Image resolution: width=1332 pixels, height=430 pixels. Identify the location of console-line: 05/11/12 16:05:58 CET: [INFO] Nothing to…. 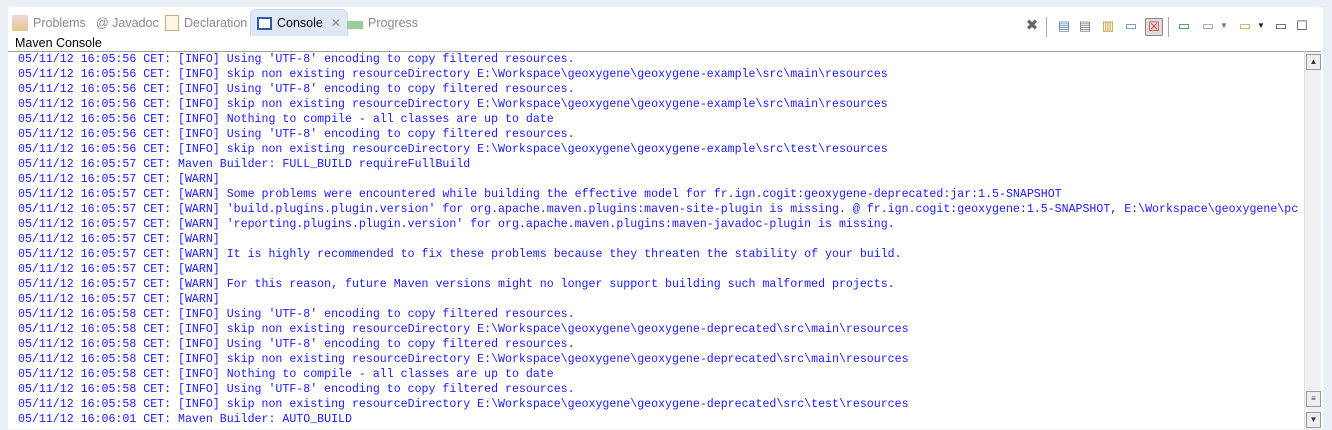
(286, 374).